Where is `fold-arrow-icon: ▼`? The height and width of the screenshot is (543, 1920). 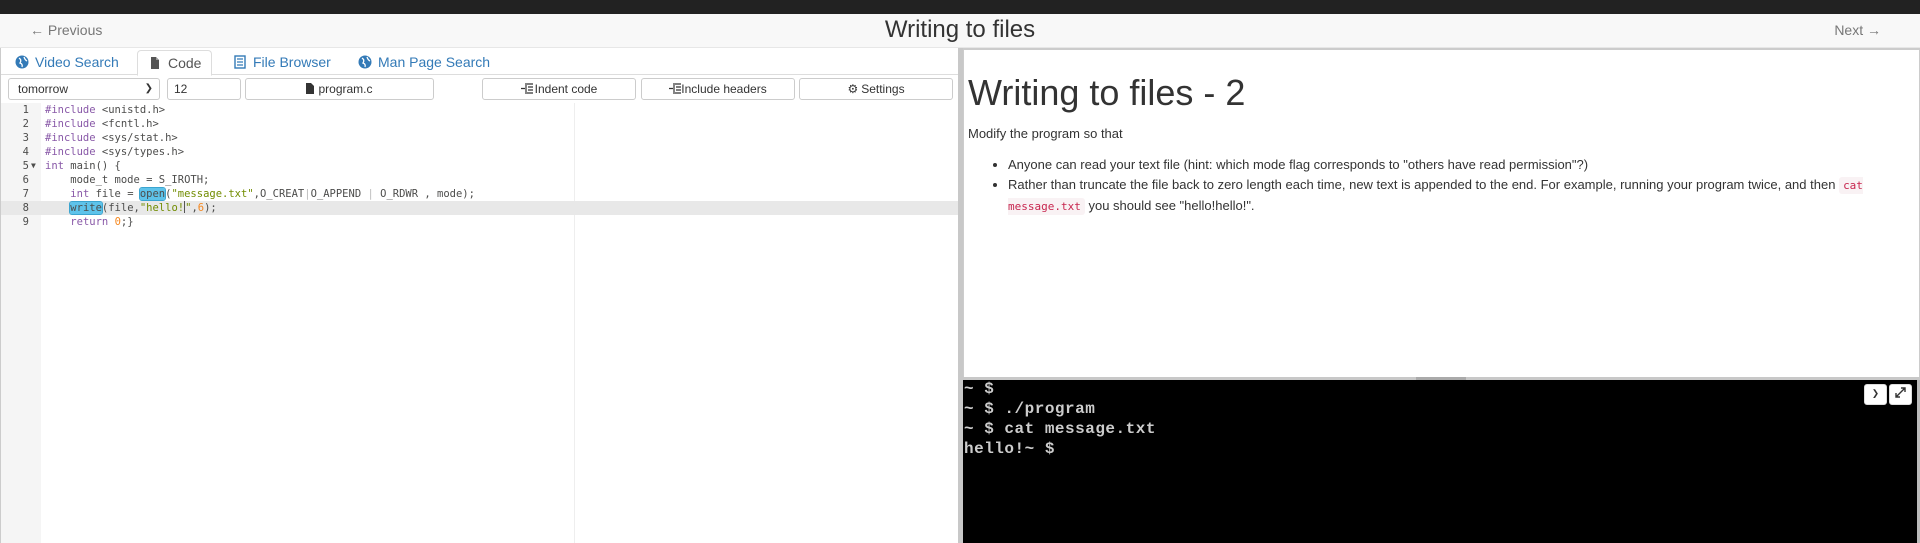
fold-arrow-icon: ▼ is located at coordinates (33, 166).